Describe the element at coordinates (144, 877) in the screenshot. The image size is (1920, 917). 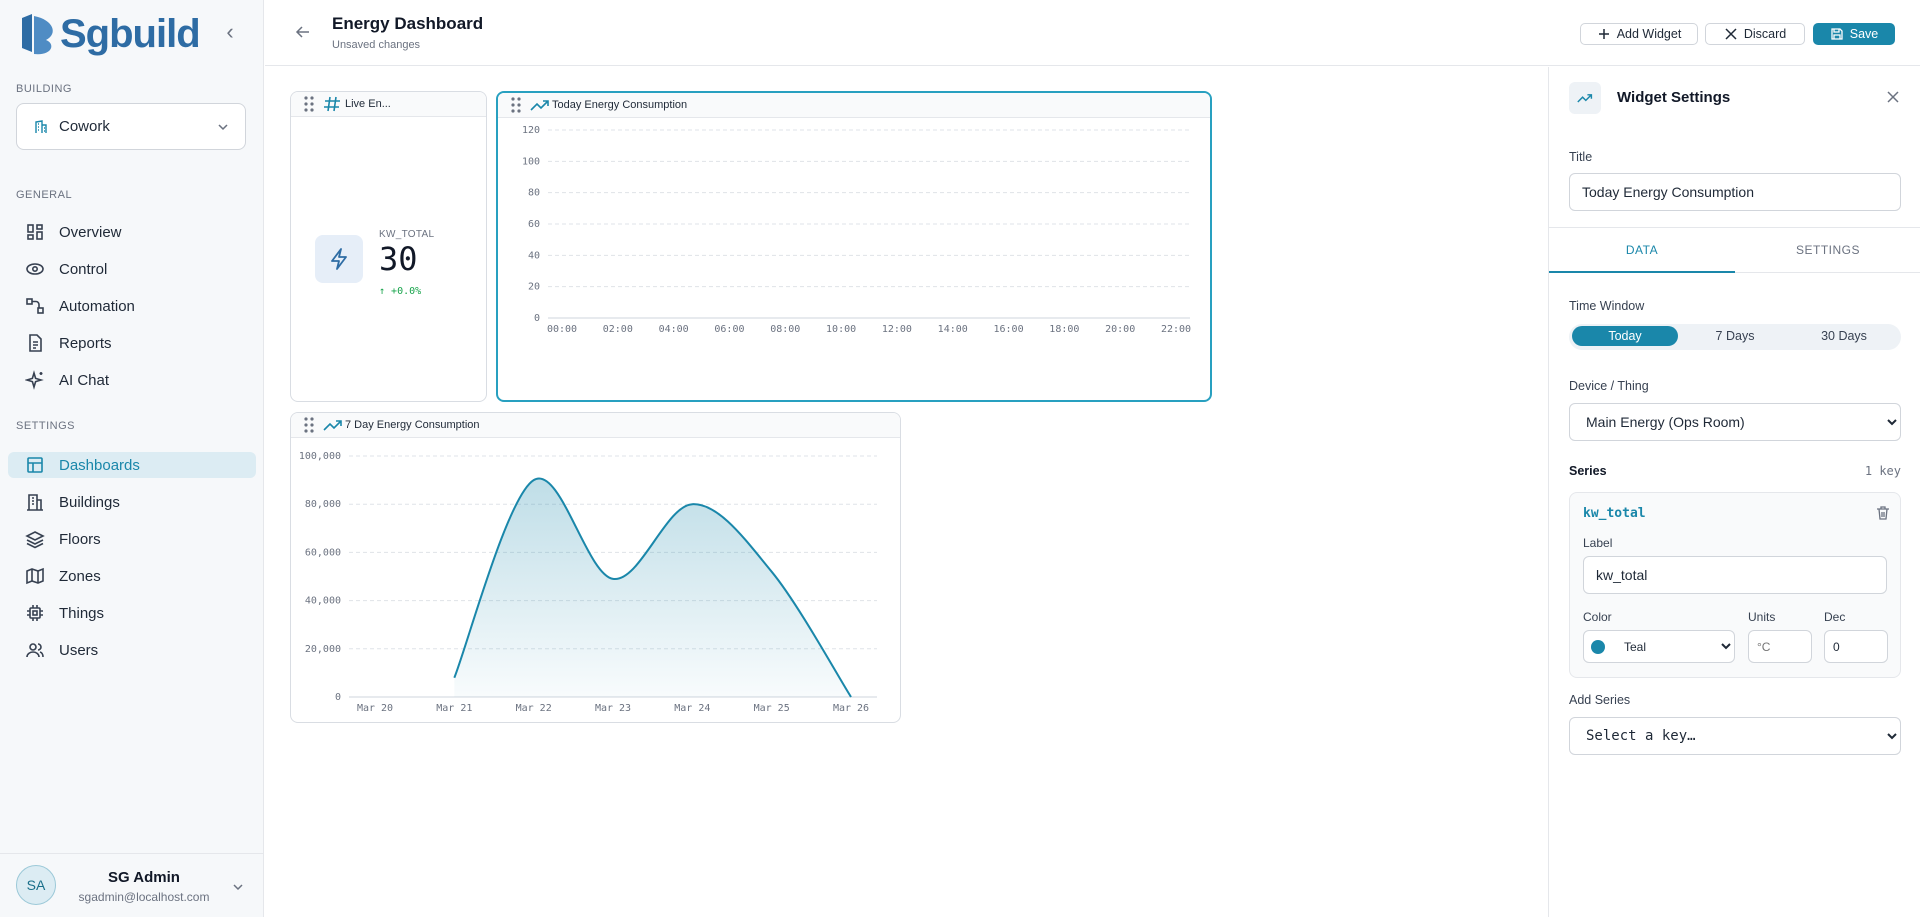
I see `user-name: SG Admin` at that location.